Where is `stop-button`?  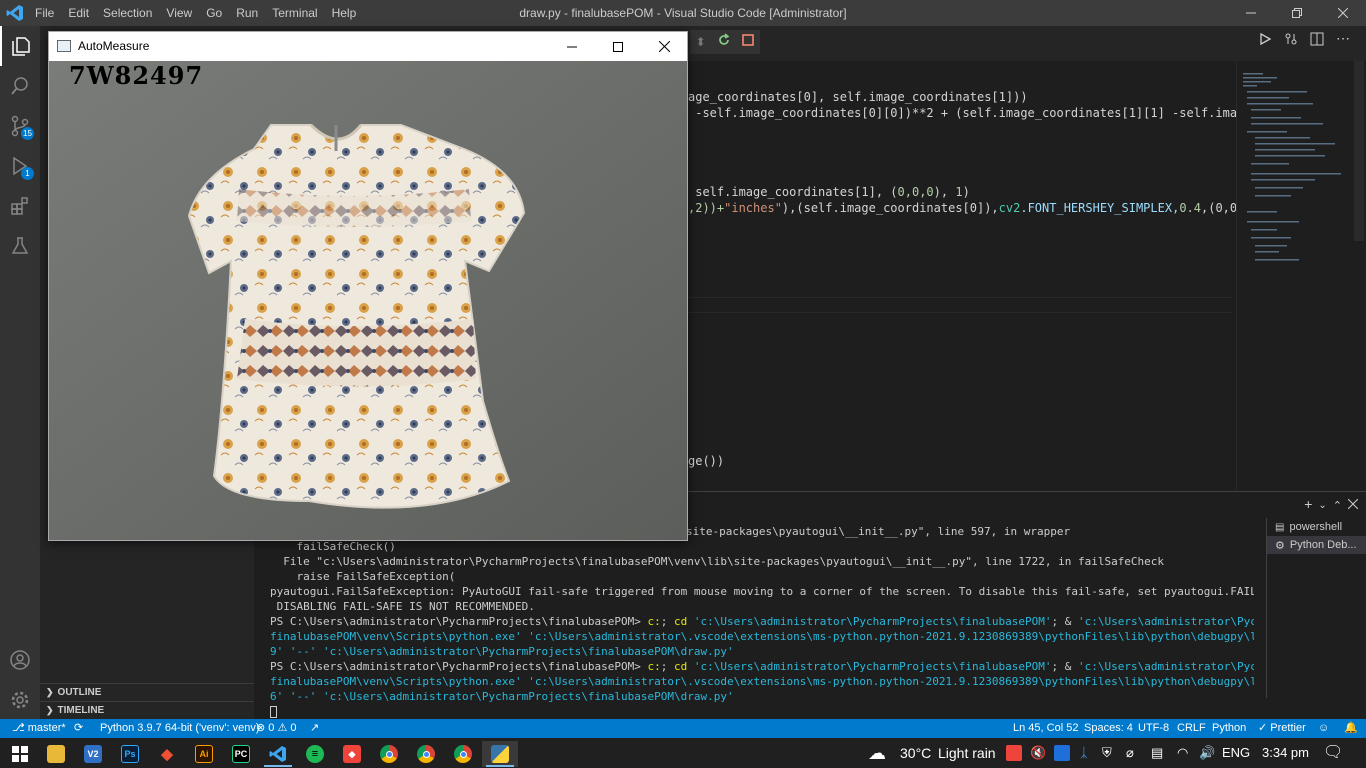 stop-button is located at coordinates (748, 42).